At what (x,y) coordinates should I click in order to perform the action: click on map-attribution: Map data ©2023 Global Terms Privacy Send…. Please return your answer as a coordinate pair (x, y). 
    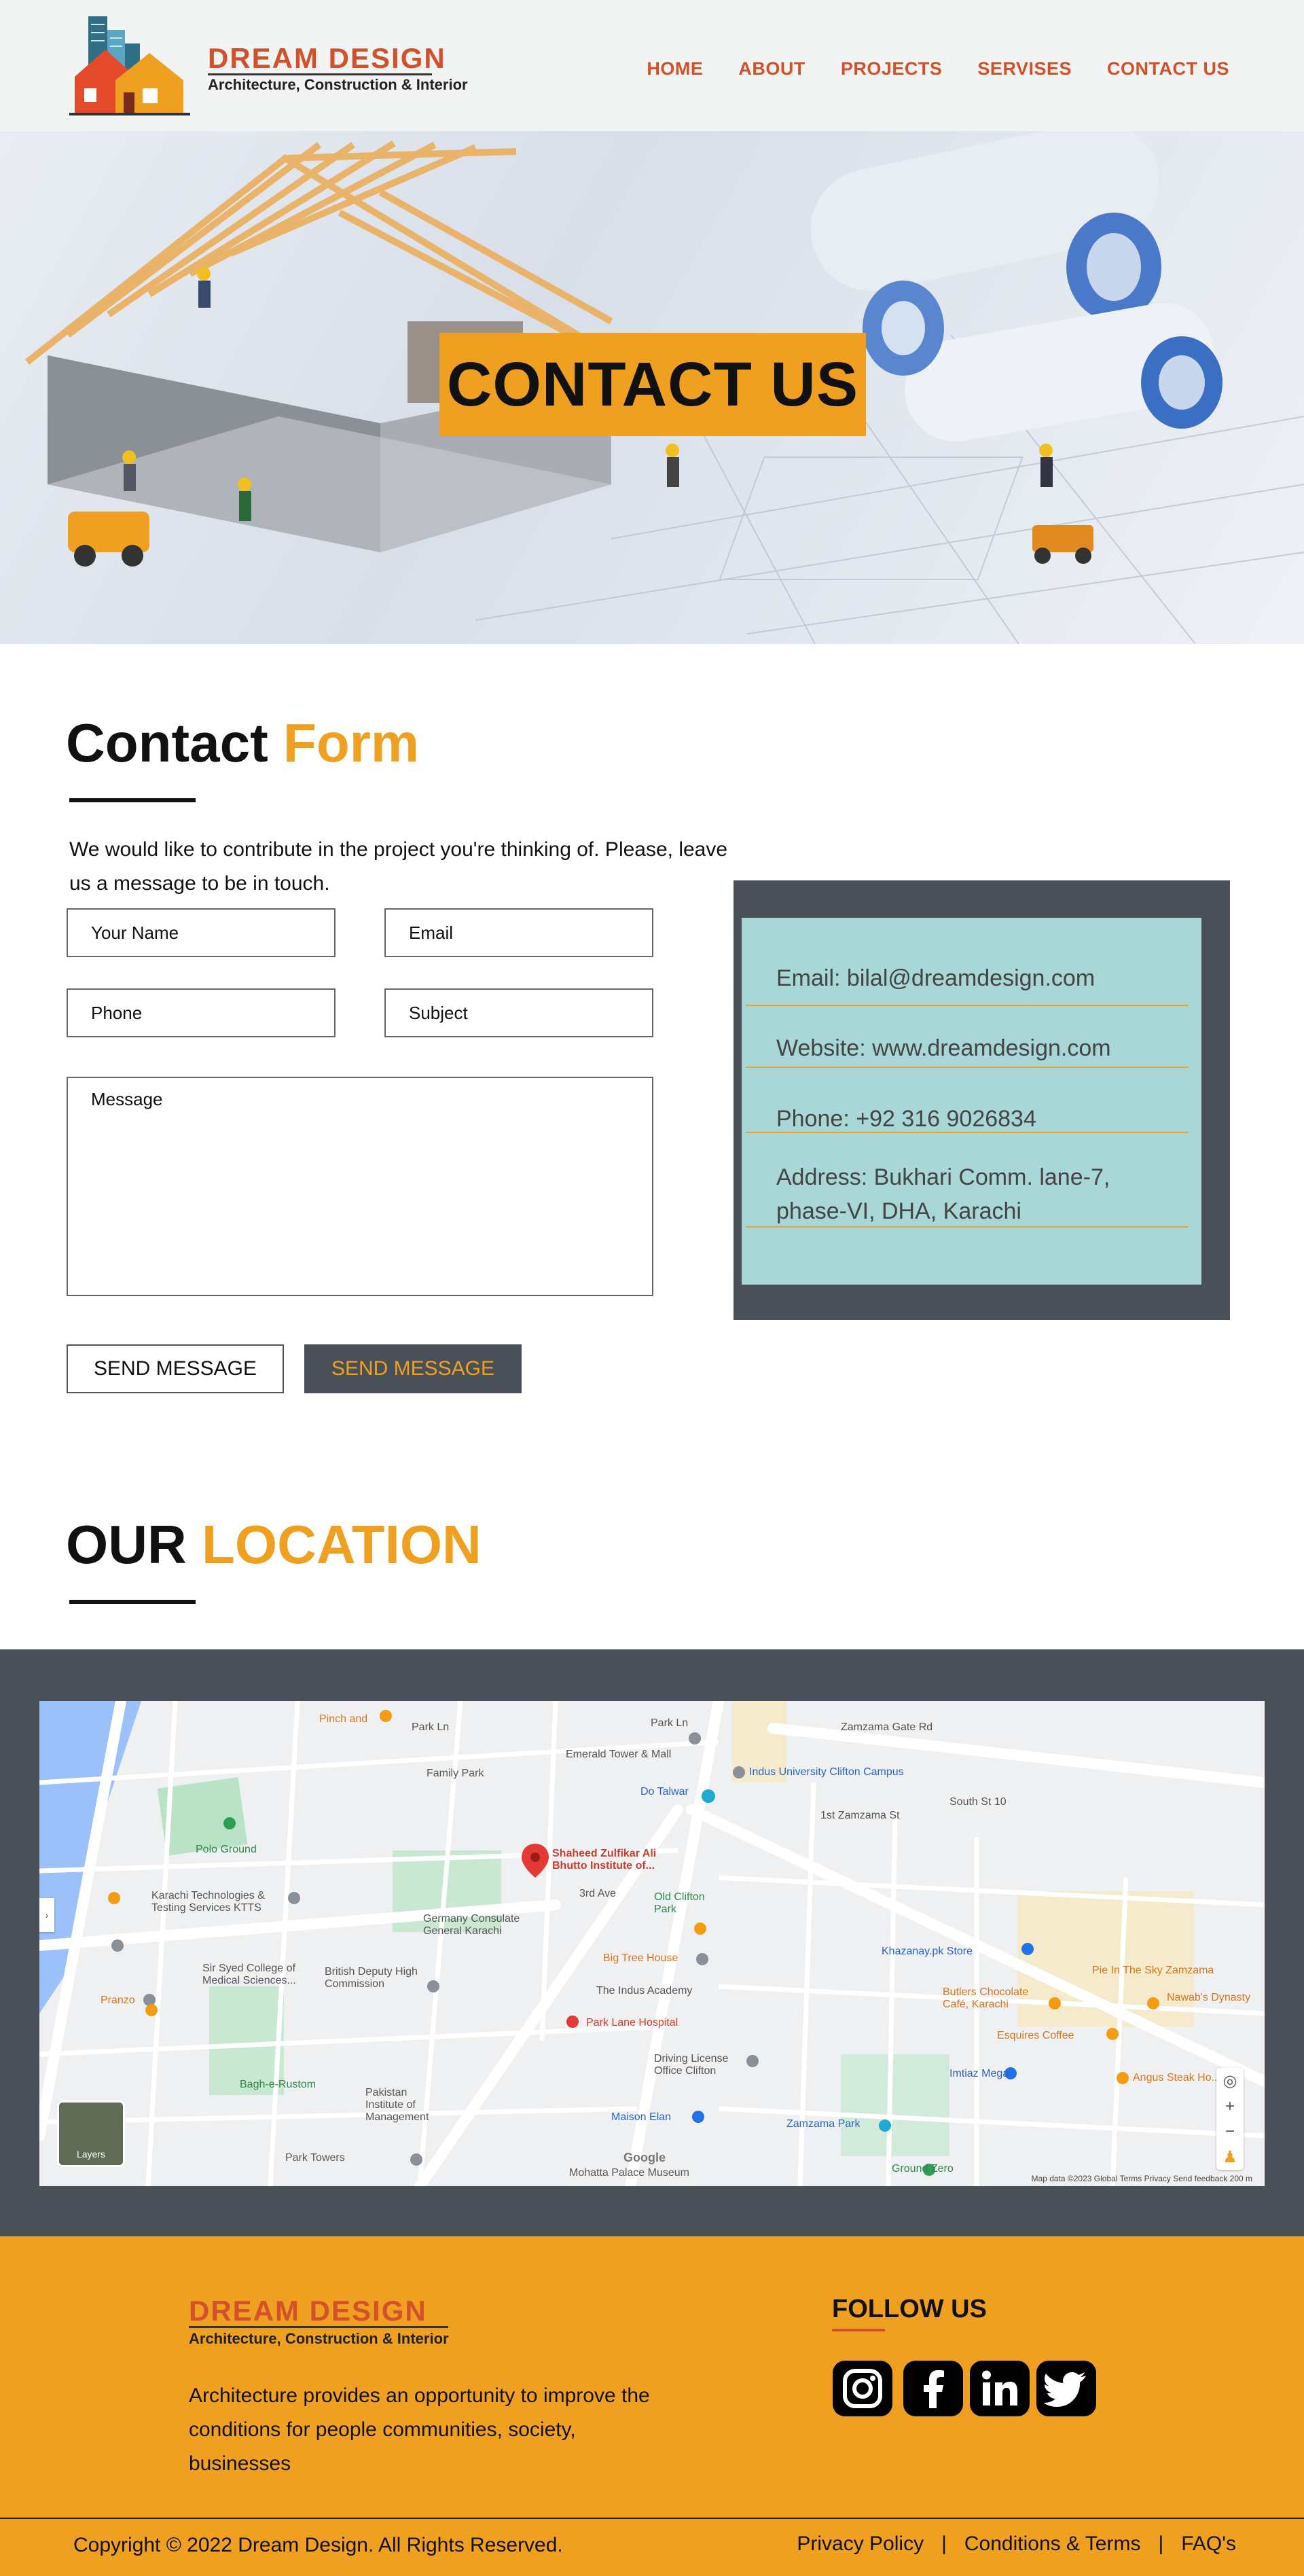
    Looking at the image, I should click on (1142, 2178).